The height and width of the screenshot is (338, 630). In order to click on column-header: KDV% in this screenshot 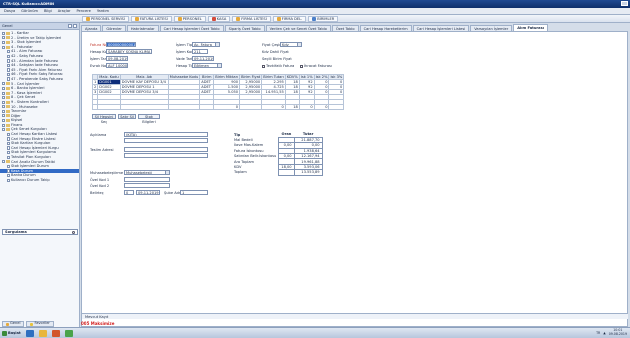, I will do `click(292, 77)`.